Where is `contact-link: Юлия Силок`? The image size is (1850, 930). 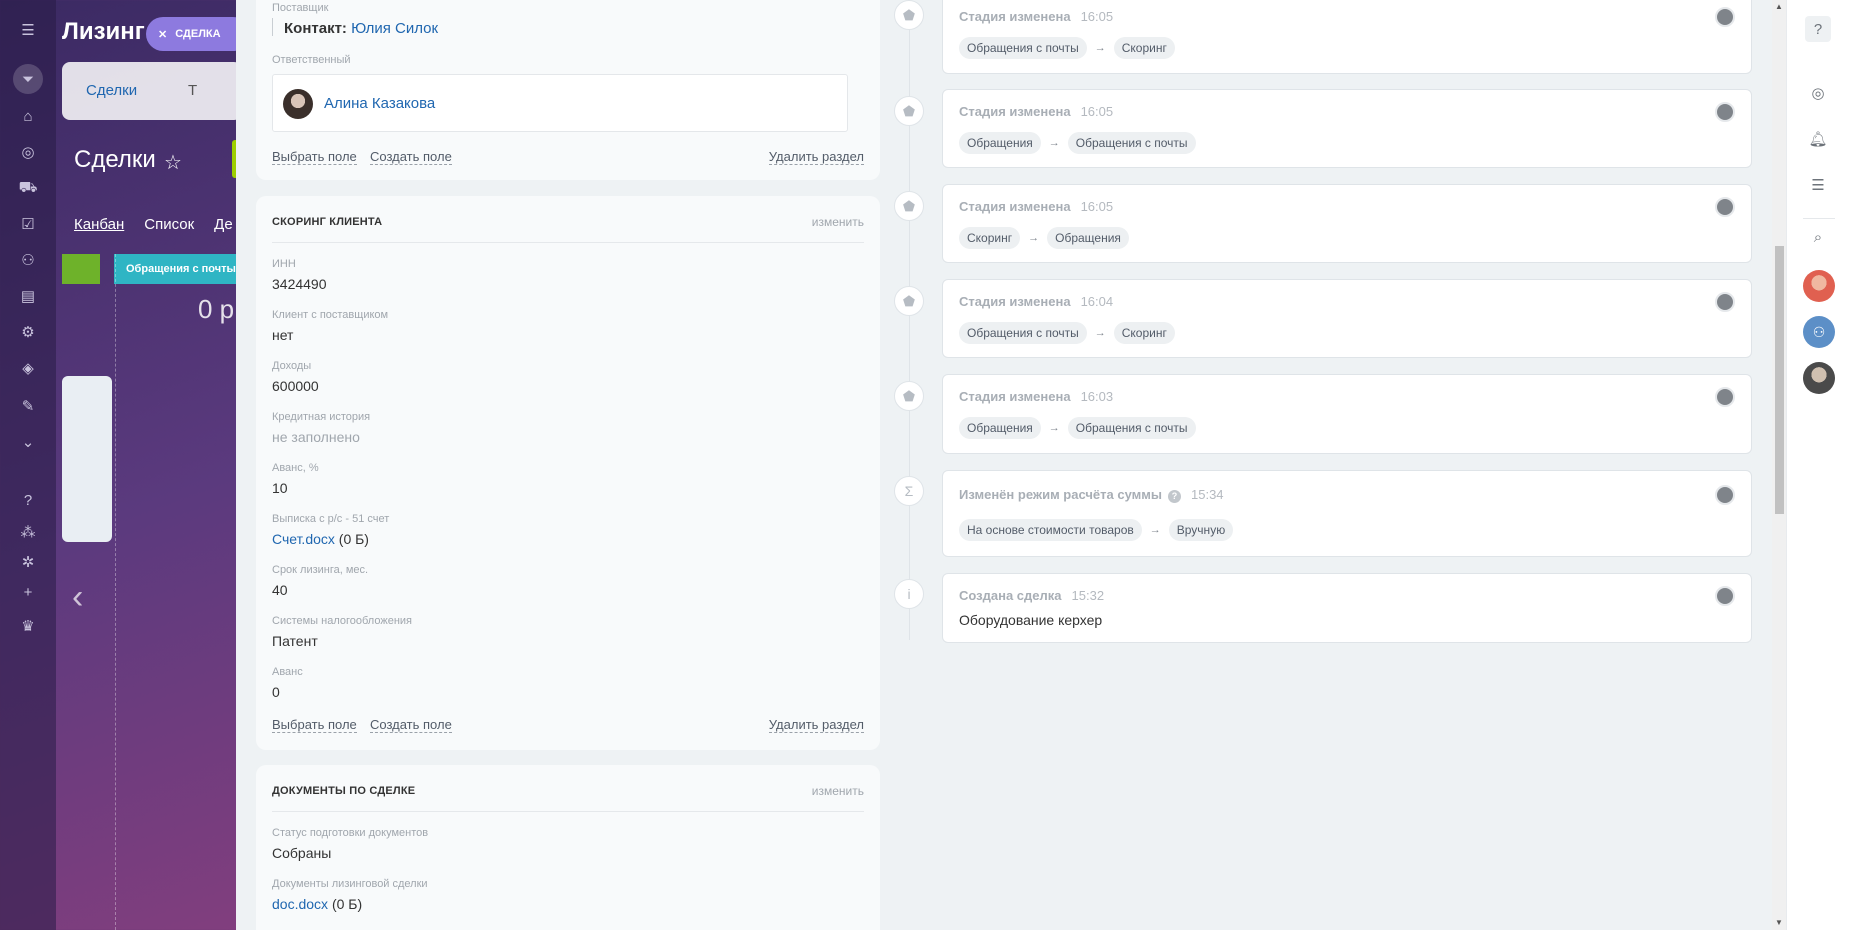
contact-link: Юлия Силок is located at coordinates (394, 28).